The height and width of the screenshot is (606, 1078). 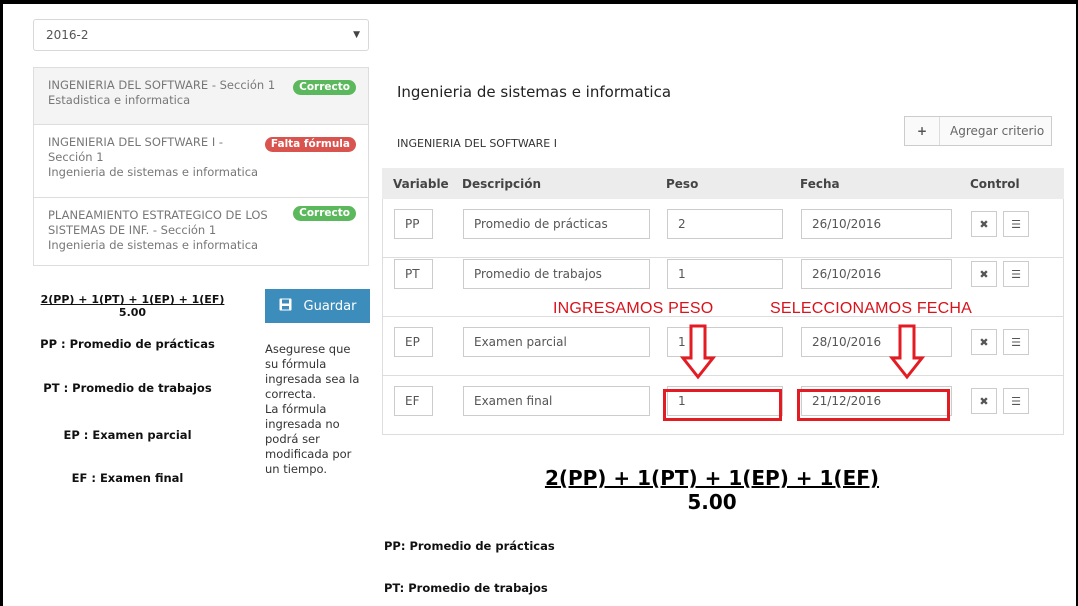 What do you see at coordinates (922, 131) in the screenshot?
I see `plus-icon: +` at bounding box center [922, 131].